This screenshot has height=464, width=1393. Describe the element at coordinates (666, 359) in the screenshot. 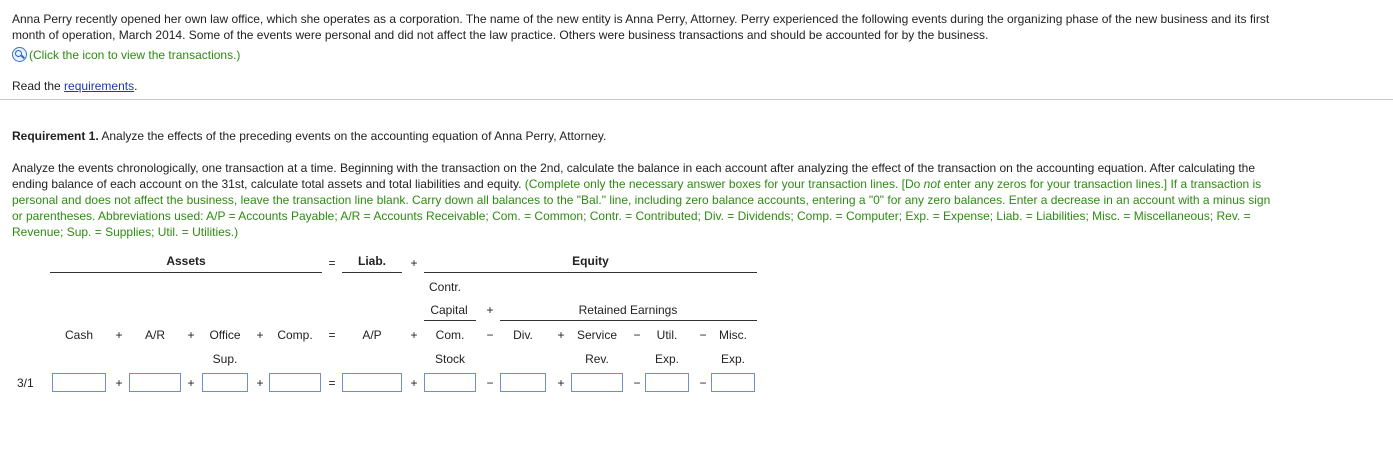

I see `sub-exp-util: Exp.` at that location.